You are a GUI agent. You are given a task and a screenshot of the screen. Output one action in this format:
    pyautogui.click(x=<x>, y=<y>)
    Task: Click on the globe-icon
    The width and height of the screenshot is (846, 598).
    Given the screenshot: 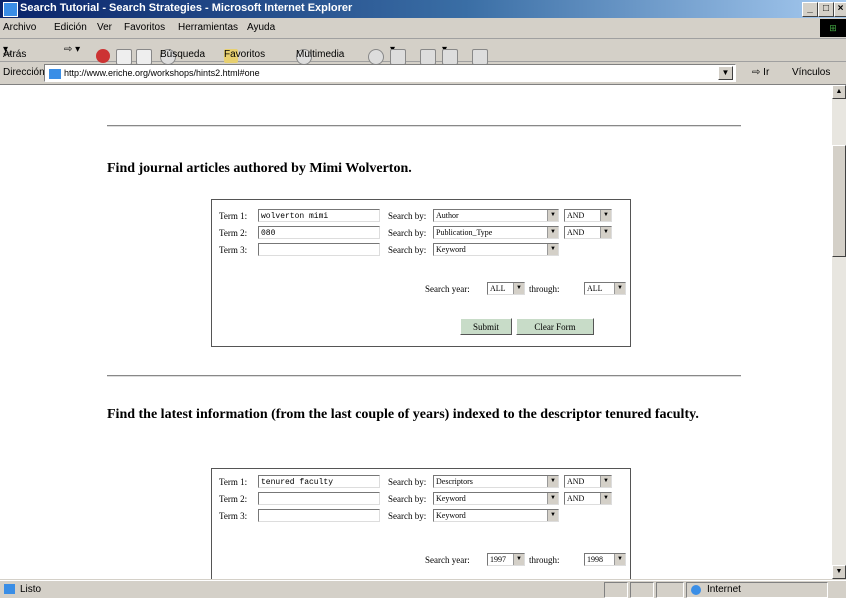 What is the action you would take?
    pyautogui.click(x=696, y=590)
    